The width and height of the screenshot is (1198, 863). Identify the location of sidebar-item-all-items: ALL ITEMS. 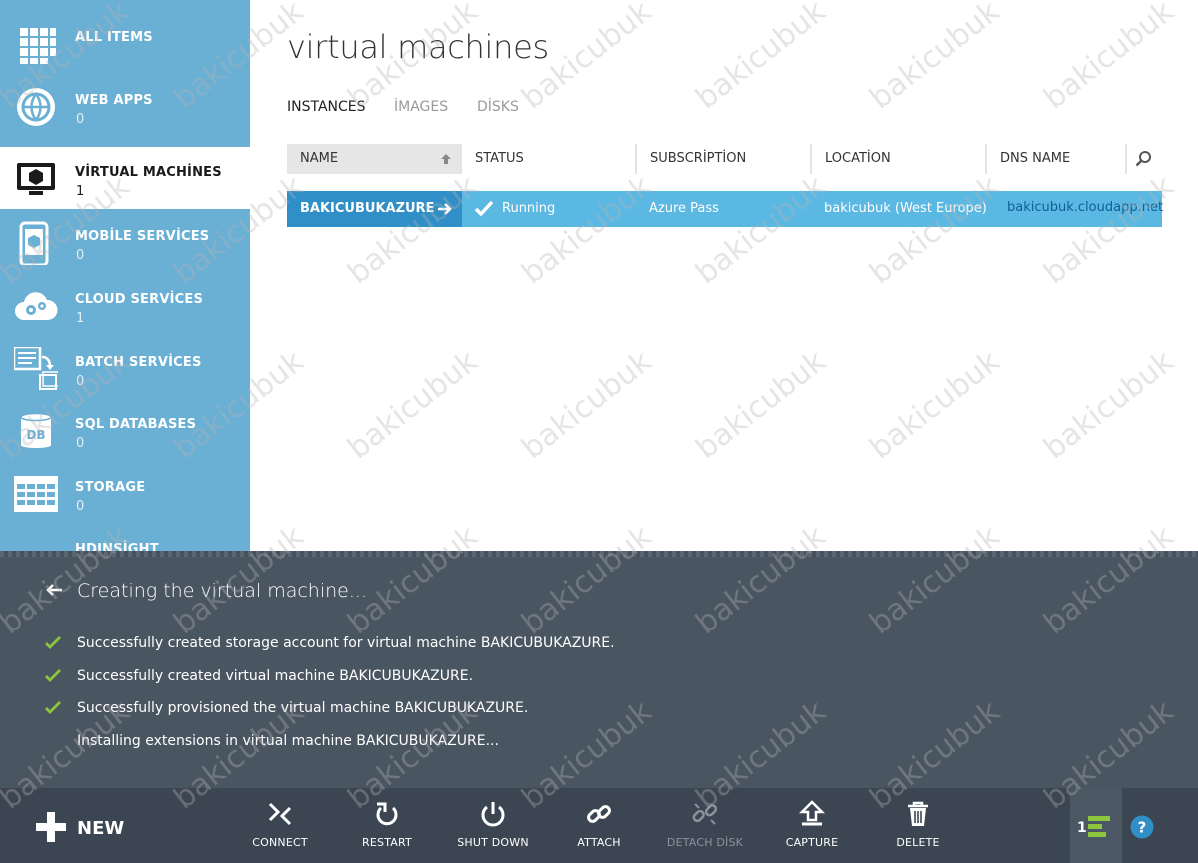
(125, 43).